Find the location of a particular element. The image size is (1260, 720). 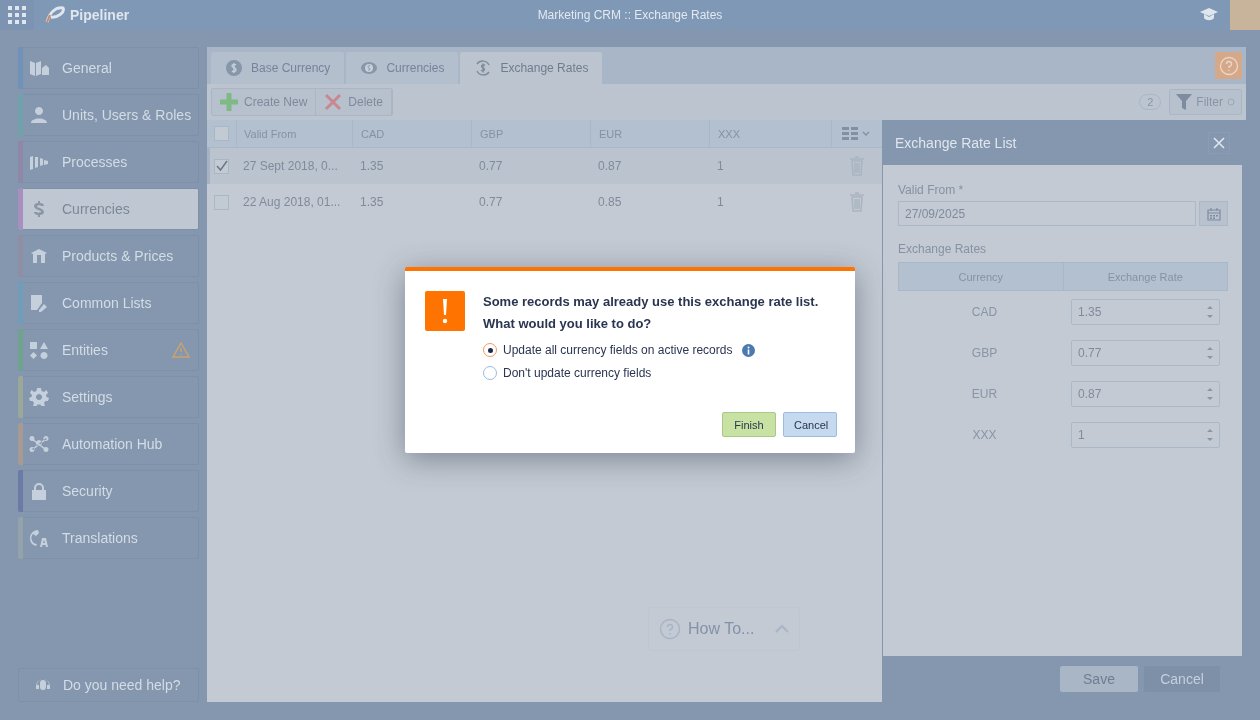

tab: Currencies is located at coordinates (402, 68).